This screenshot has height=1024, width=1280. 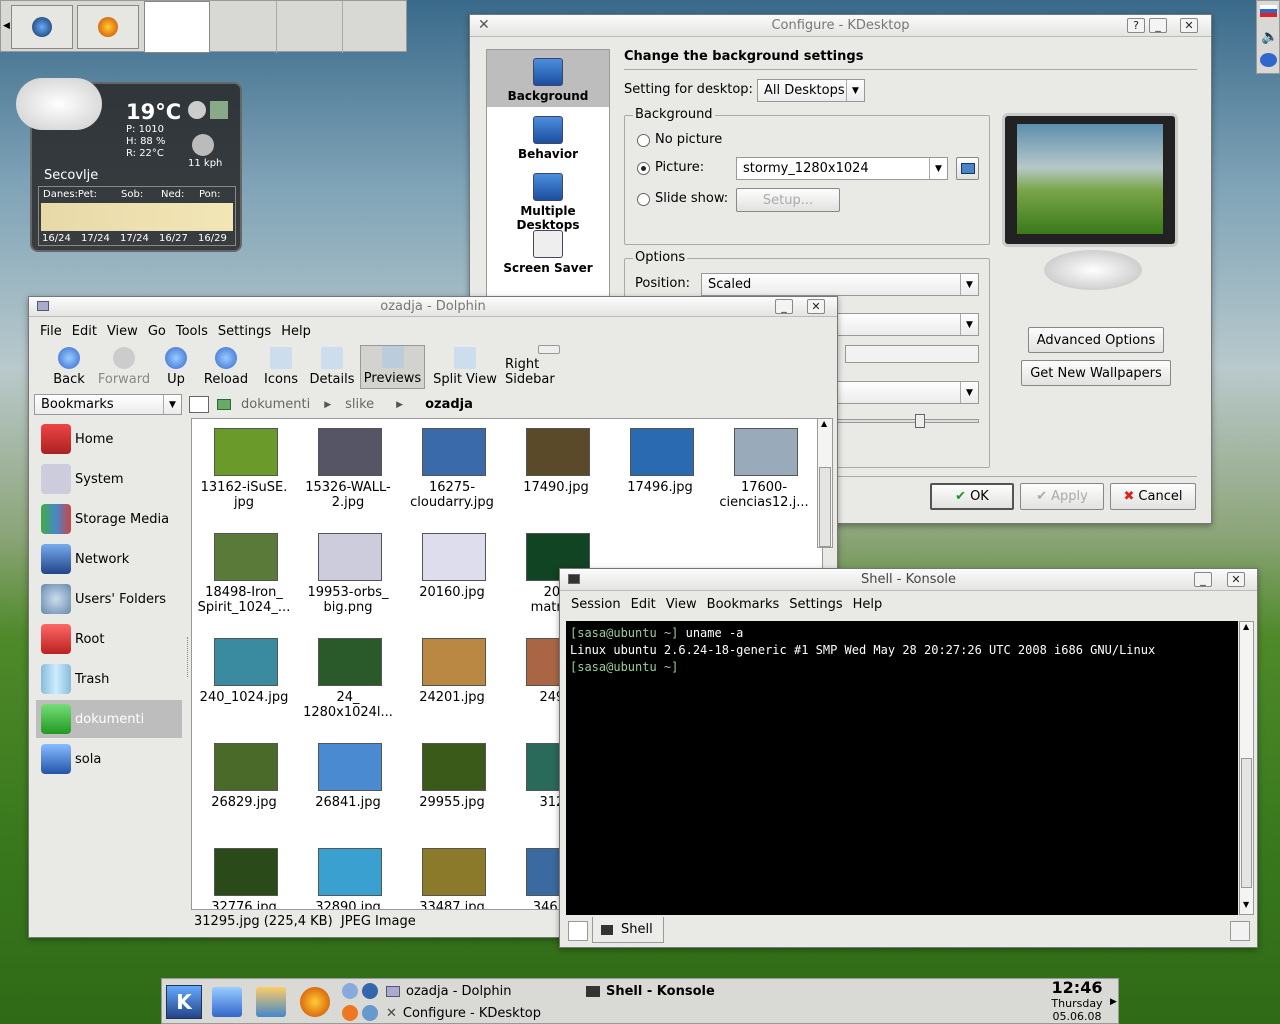 I want to click on apply-button: ✔ Apply, so click(x=1062, y=496).